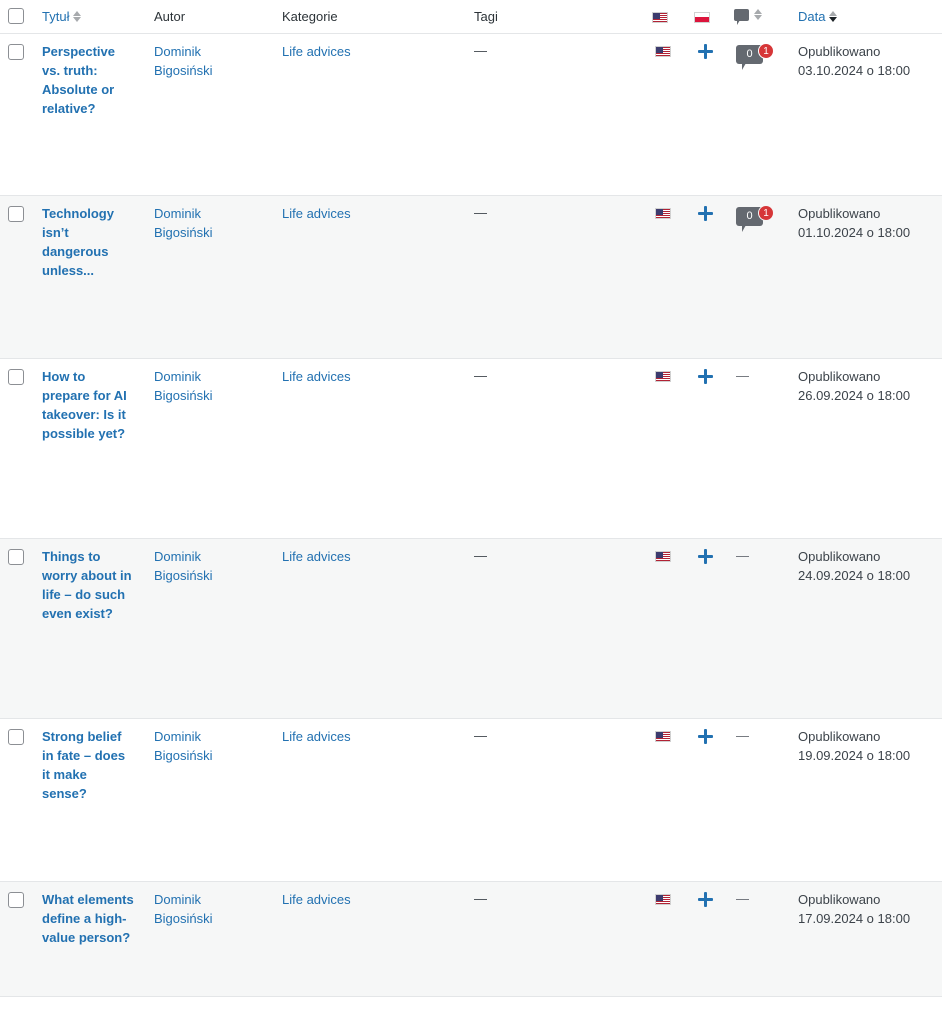 Image resolution: width=942 pixels, height=1024 pixels. Describe the element at coordinates (758, 14) in the screenshot. I see `sort-arrows-comments-icon` at that location.